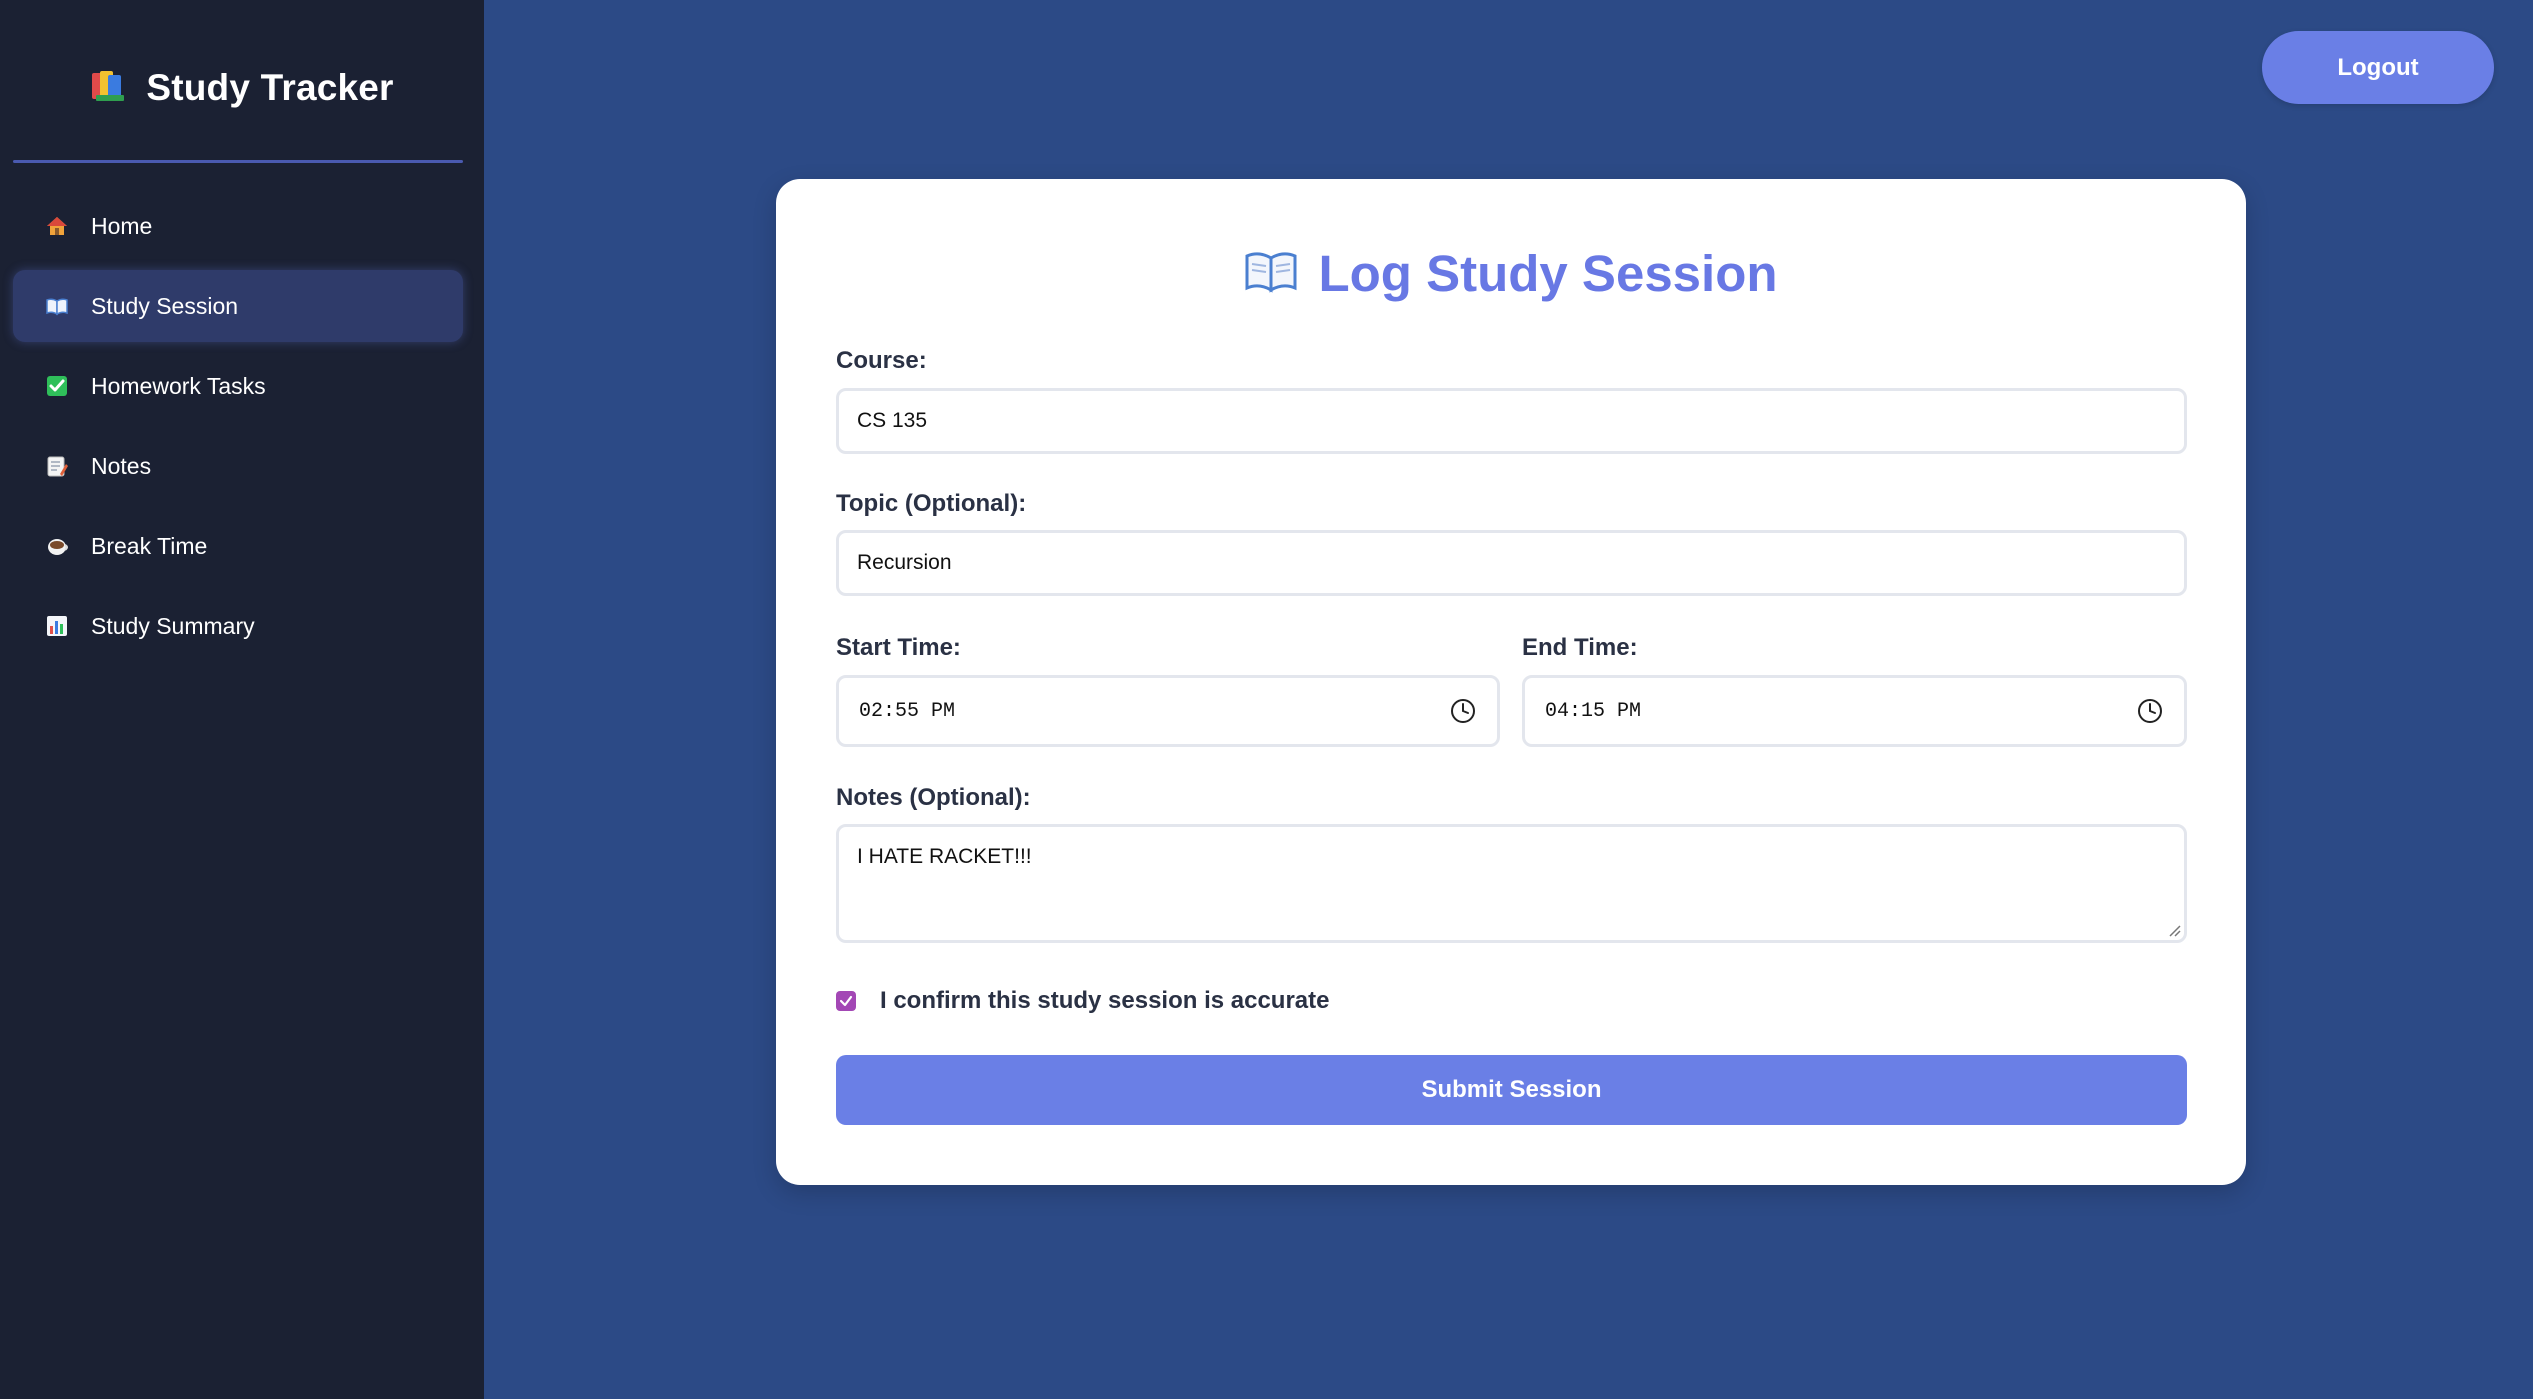  What do you see at coordinates (1548, 273) in the screenshot?
I see `form-title: Log Study Session` at bounding box center [1548, 273].